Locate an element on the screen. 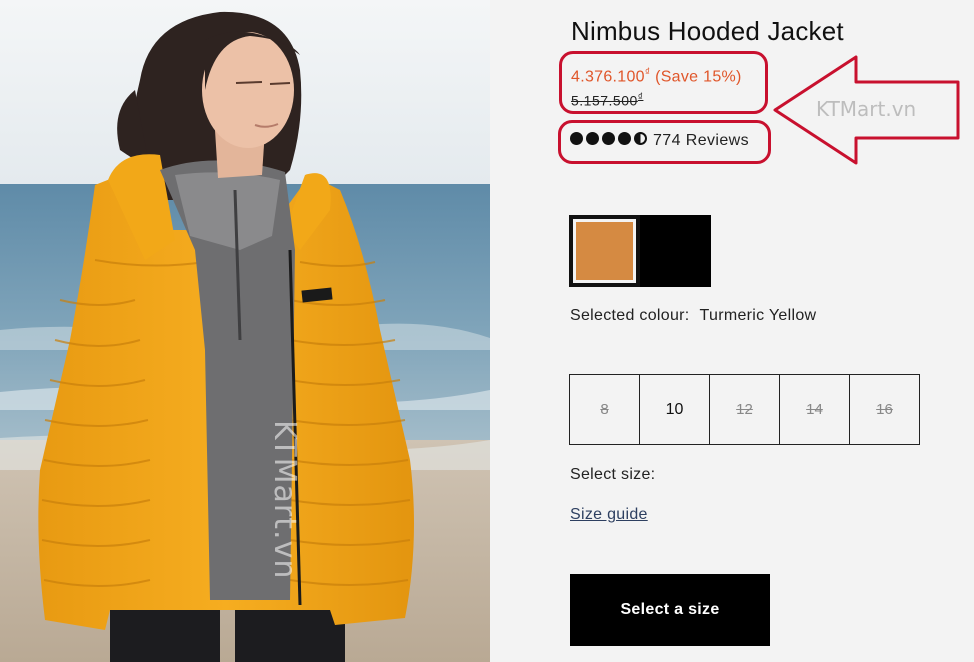  size-option-12: 12 is located at coordinates (744, 409).